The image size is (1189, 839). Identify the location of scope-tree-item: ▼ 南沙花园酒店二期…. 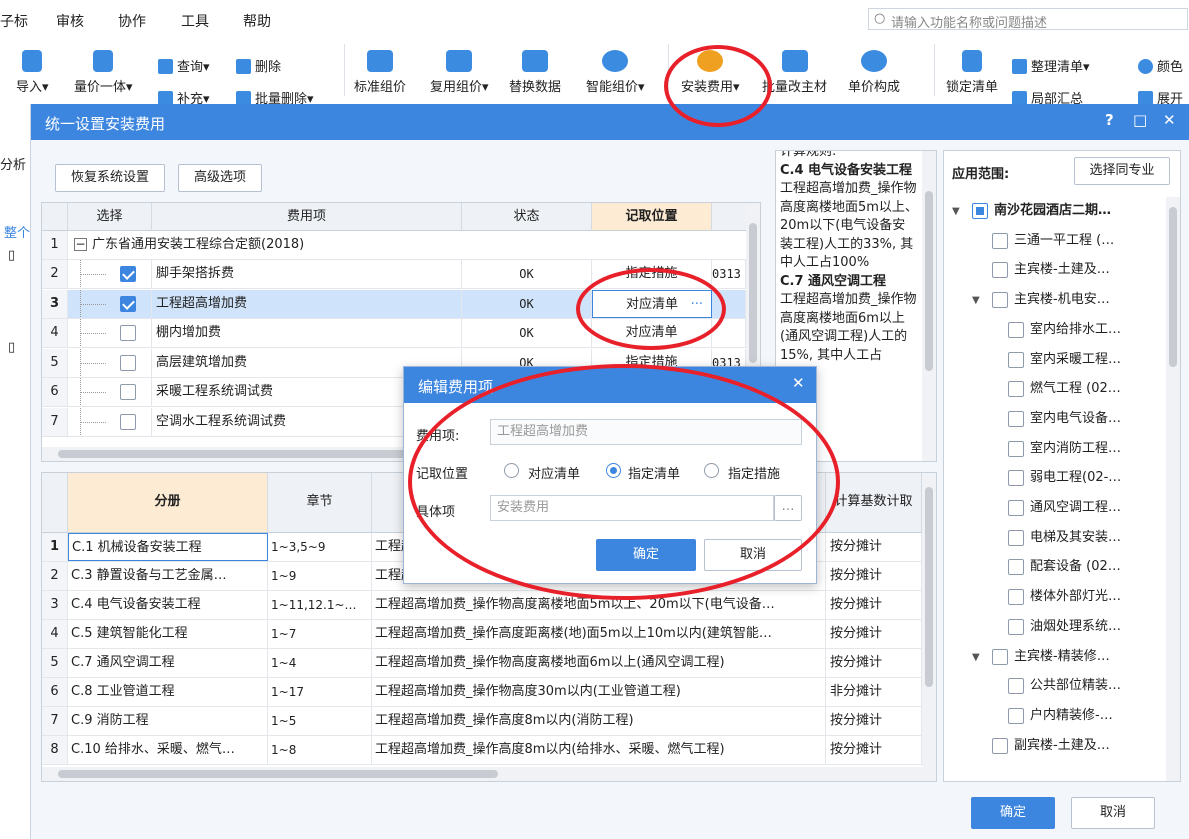
(1057, 214).